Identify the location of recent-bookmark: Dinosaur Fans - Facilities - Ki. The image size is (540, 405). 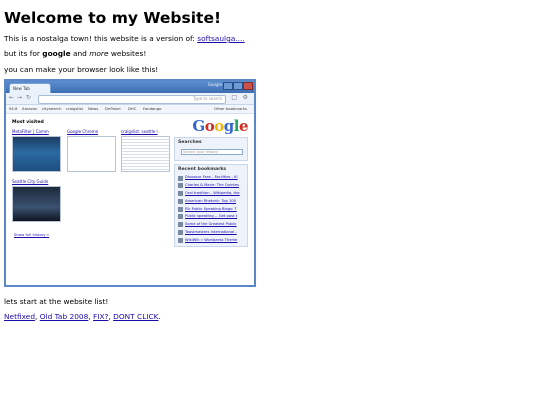
(211, 178).